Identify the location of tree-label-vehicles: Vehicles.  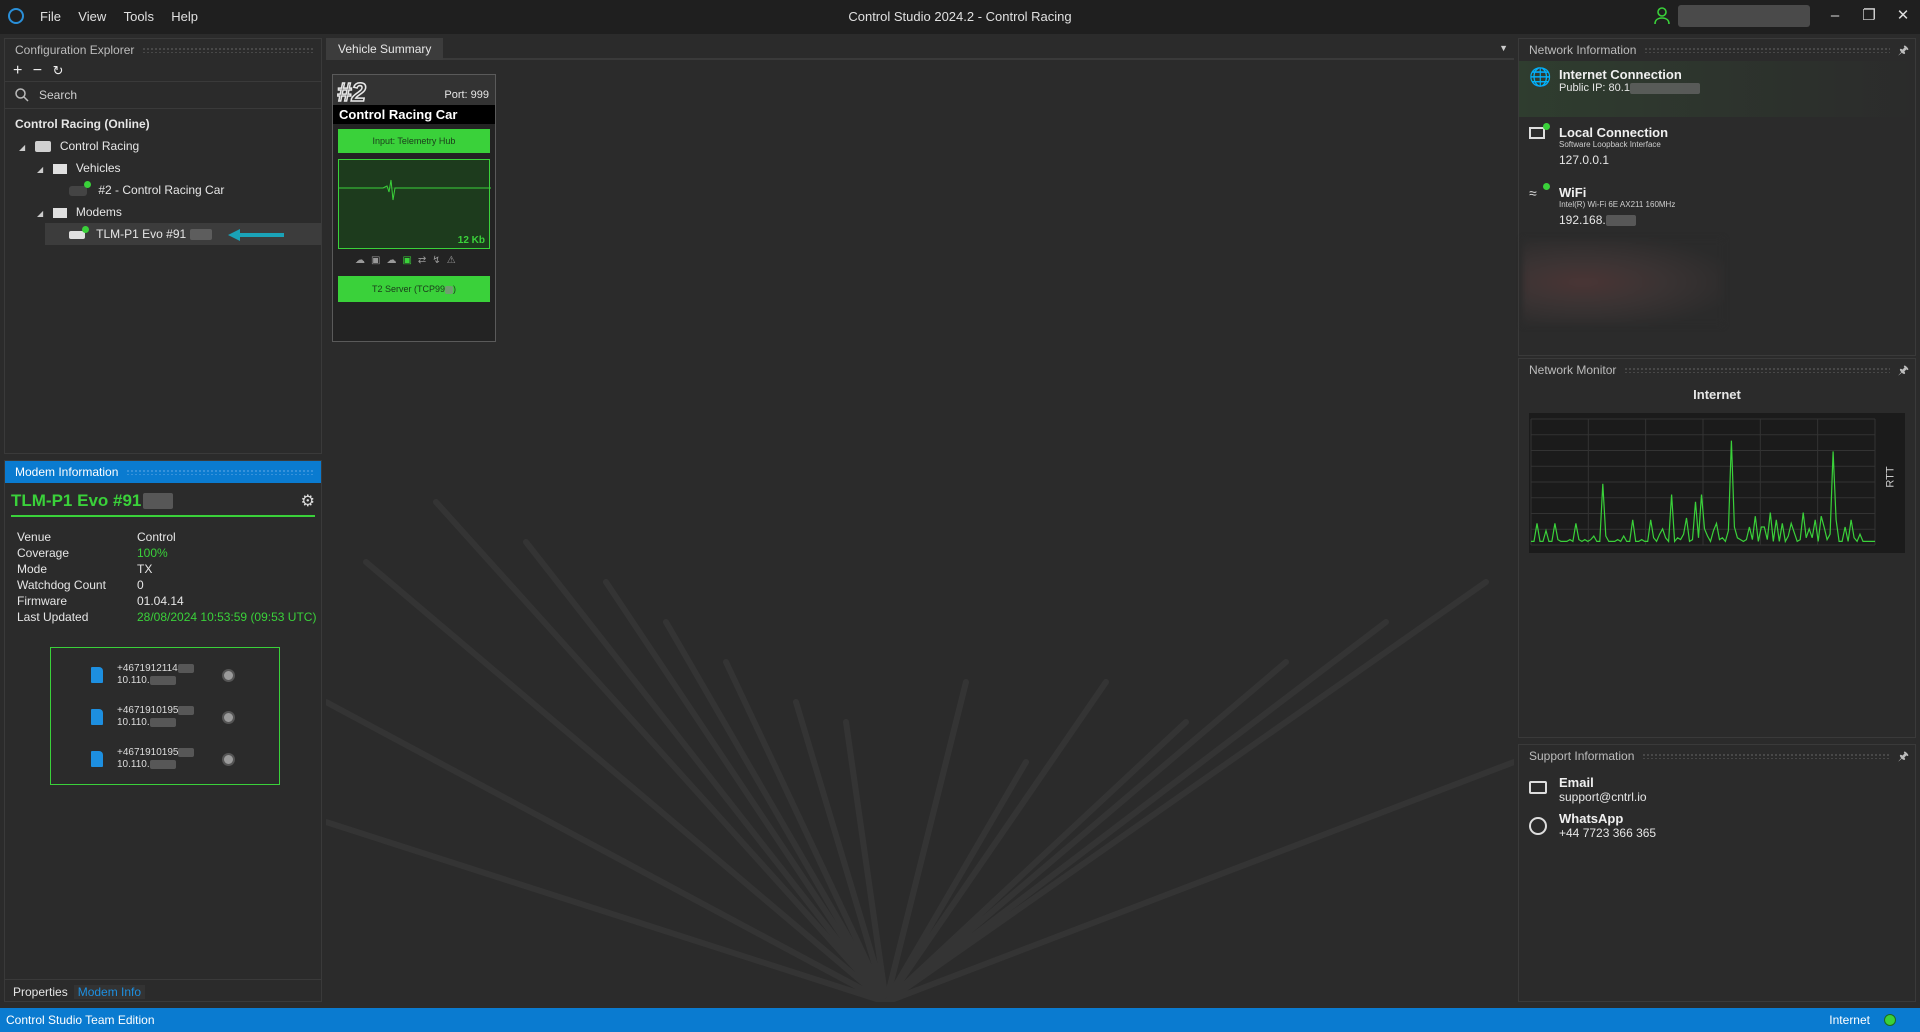
(98, 168).